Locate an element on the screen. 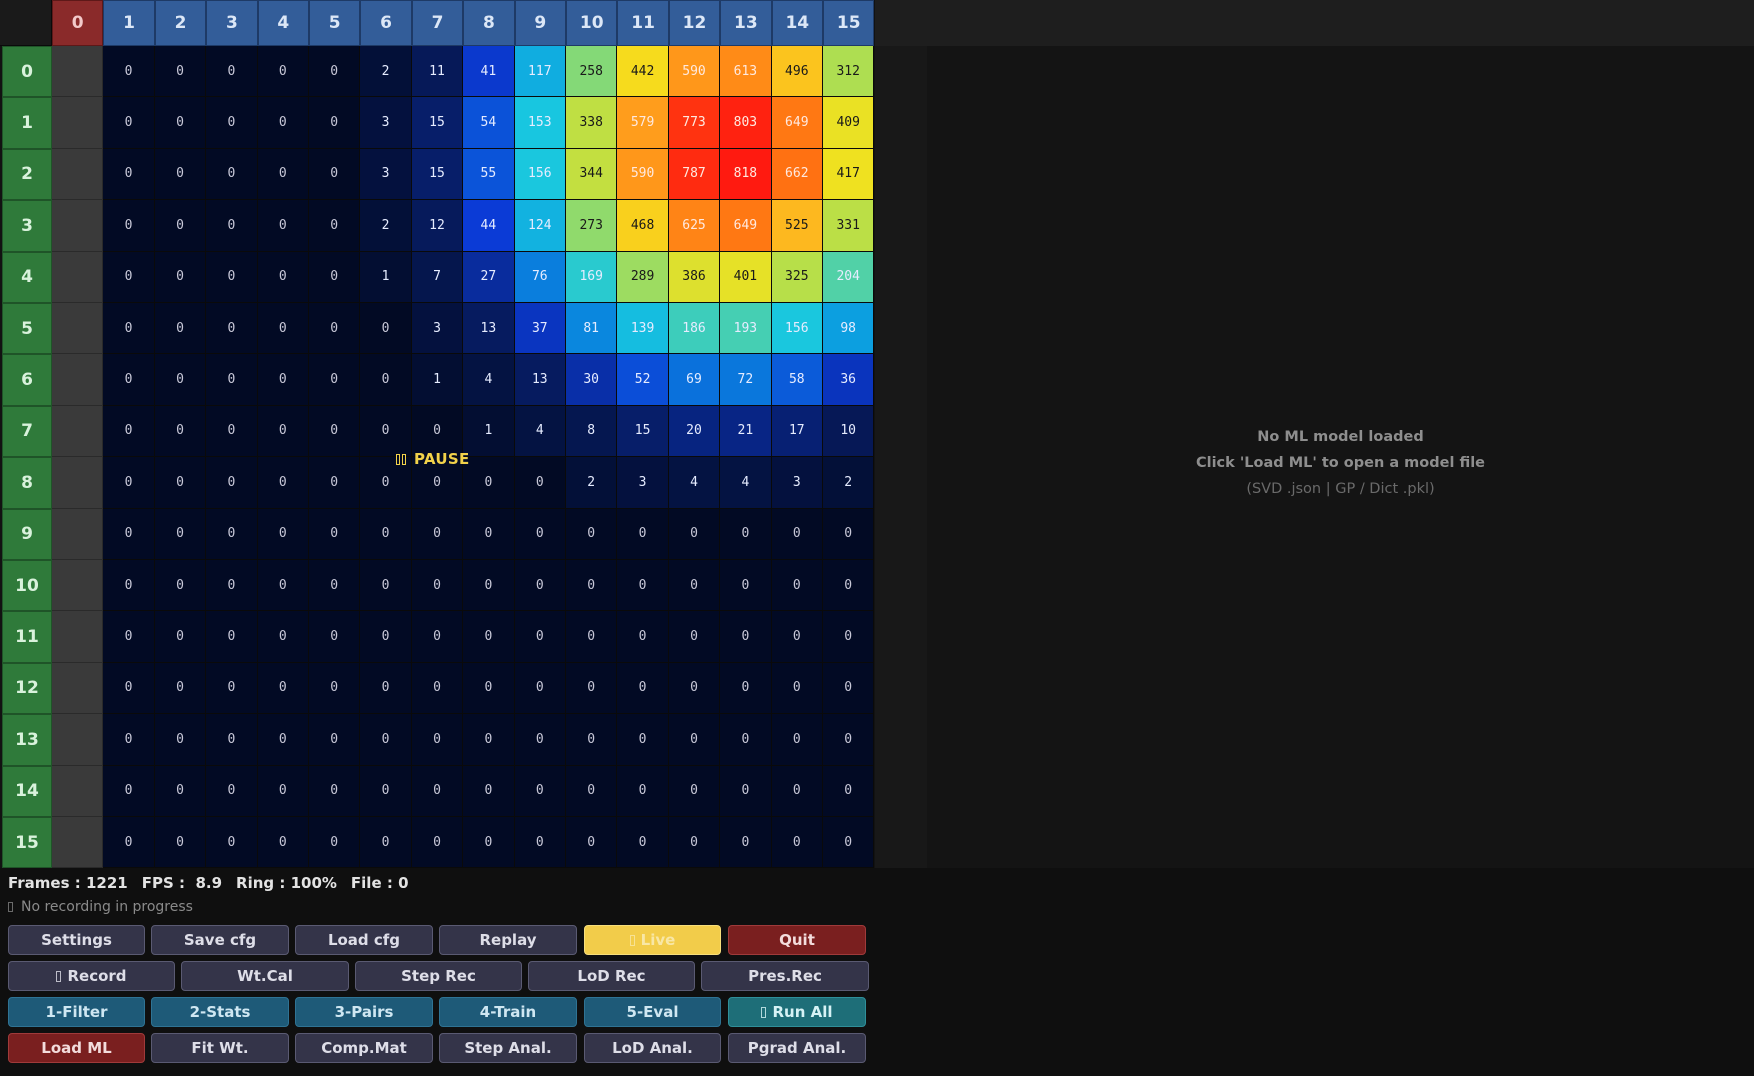 This screenshot has height=1076, width=1754. sensor-cell: 818 is located at coordinates (746, 174).